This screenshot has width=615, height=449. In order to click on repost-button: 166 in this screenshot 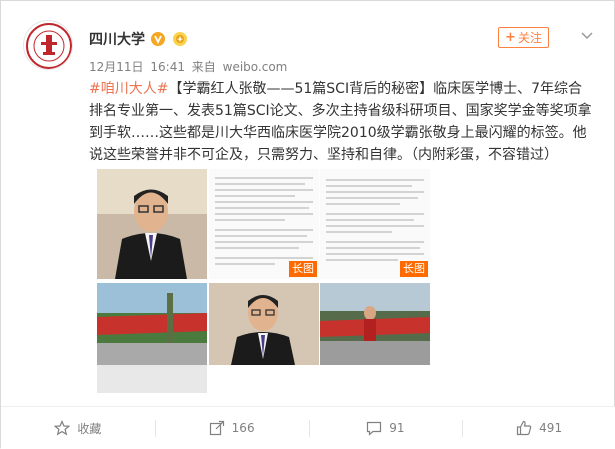, I will do `click(231, 428)`.